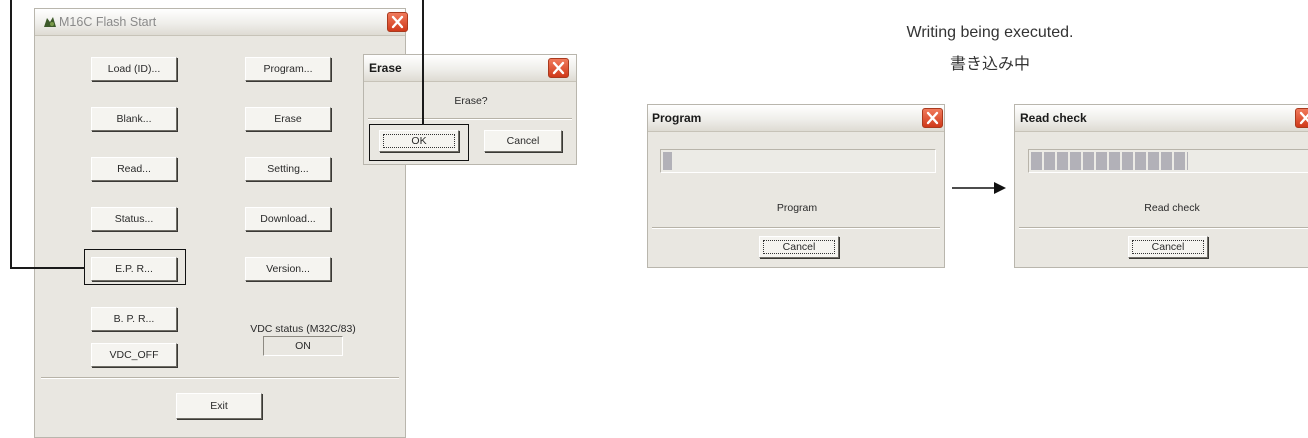 Image resolution: width=1308 pixels, height=438 pixels. Describe the element at coordinates (50, 22) in the screenshot. I see `app-logo-icon` at that location.